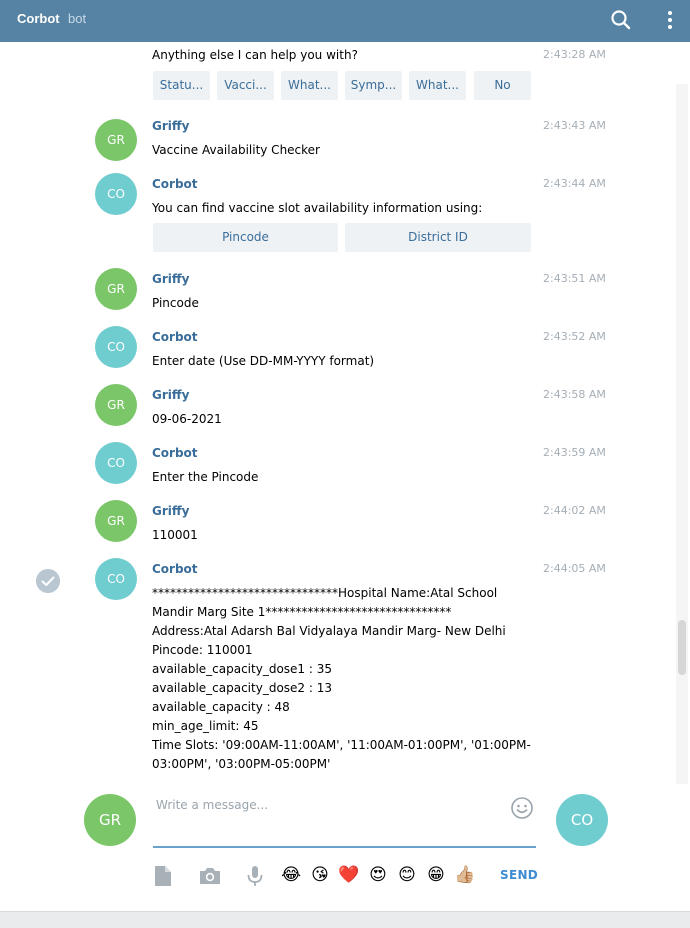  I want to click on chat-title: Corbot, so click(38, 18).